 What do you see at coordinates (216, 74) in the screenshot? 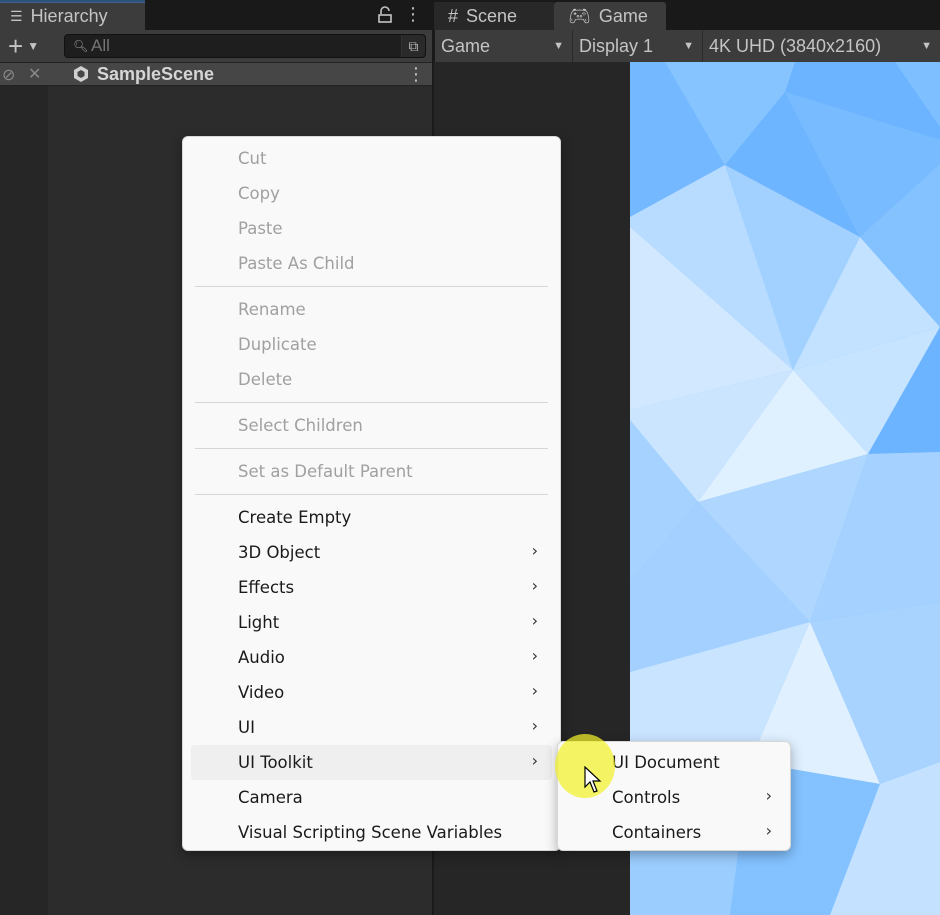
I see `scene-row: ⊘ ✕ SampleScene ⋮` at bounding box center [216, 74].